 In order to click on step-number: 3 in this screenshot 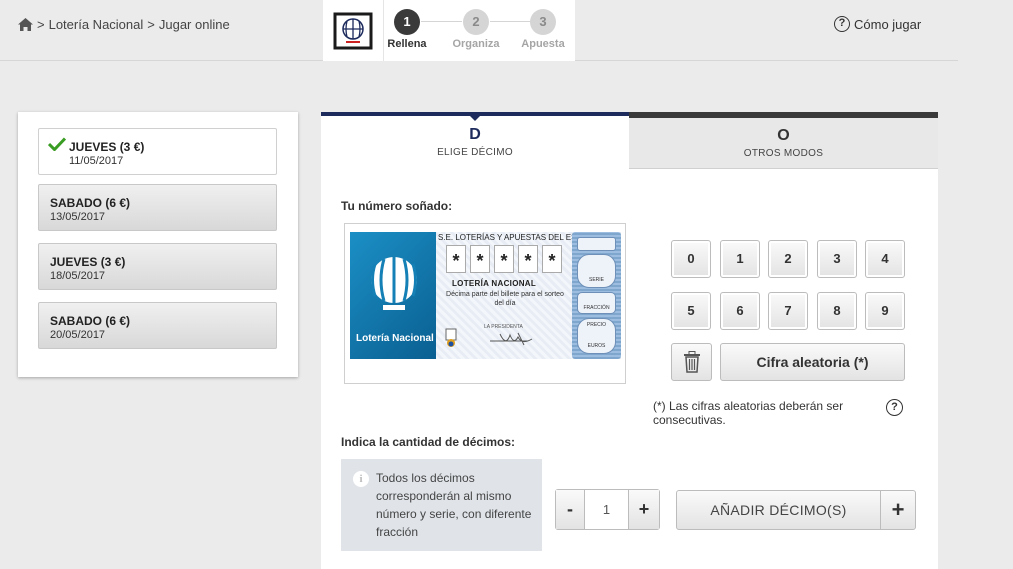, I will do `click(543, 22)`.